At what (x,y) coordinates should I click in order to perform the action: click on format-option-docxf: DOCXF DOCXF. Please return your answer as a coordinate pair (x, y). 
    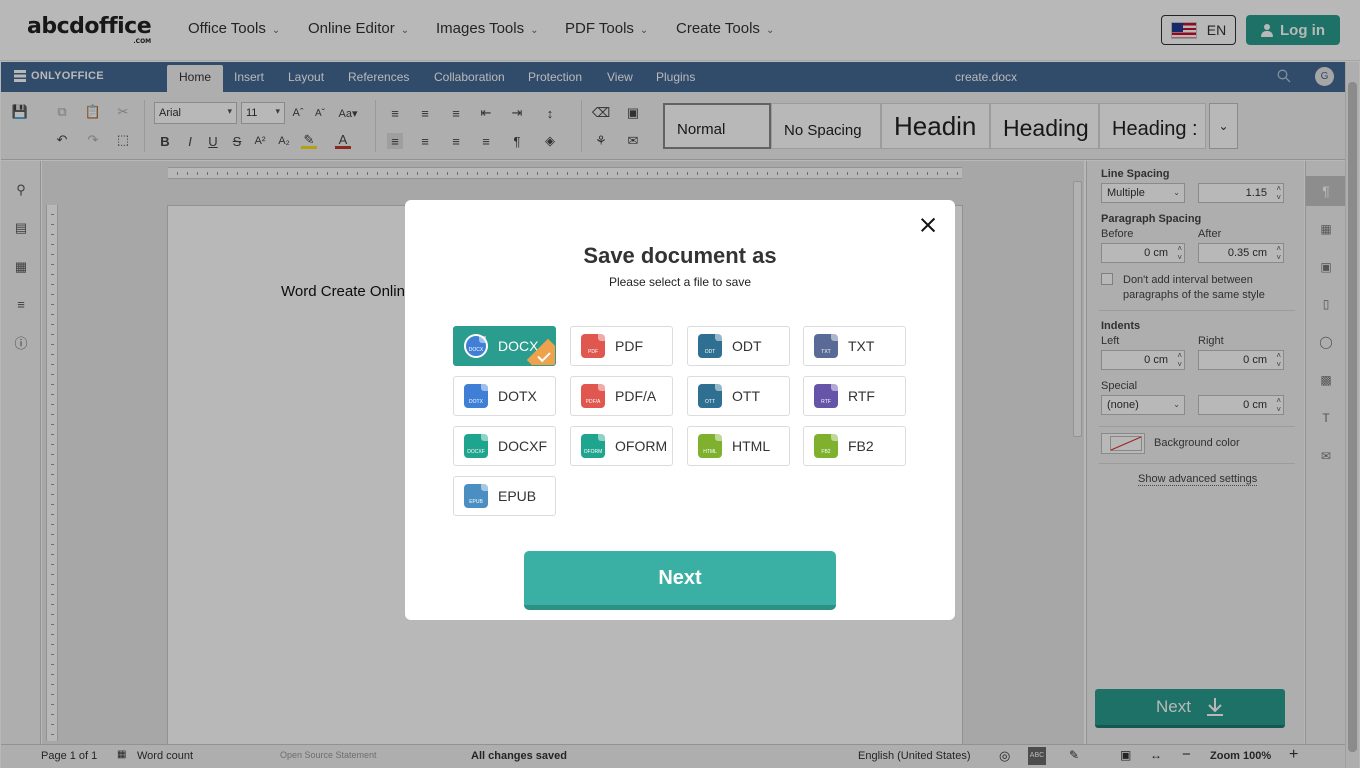
    Looking at the image, I should click on (504, 446).